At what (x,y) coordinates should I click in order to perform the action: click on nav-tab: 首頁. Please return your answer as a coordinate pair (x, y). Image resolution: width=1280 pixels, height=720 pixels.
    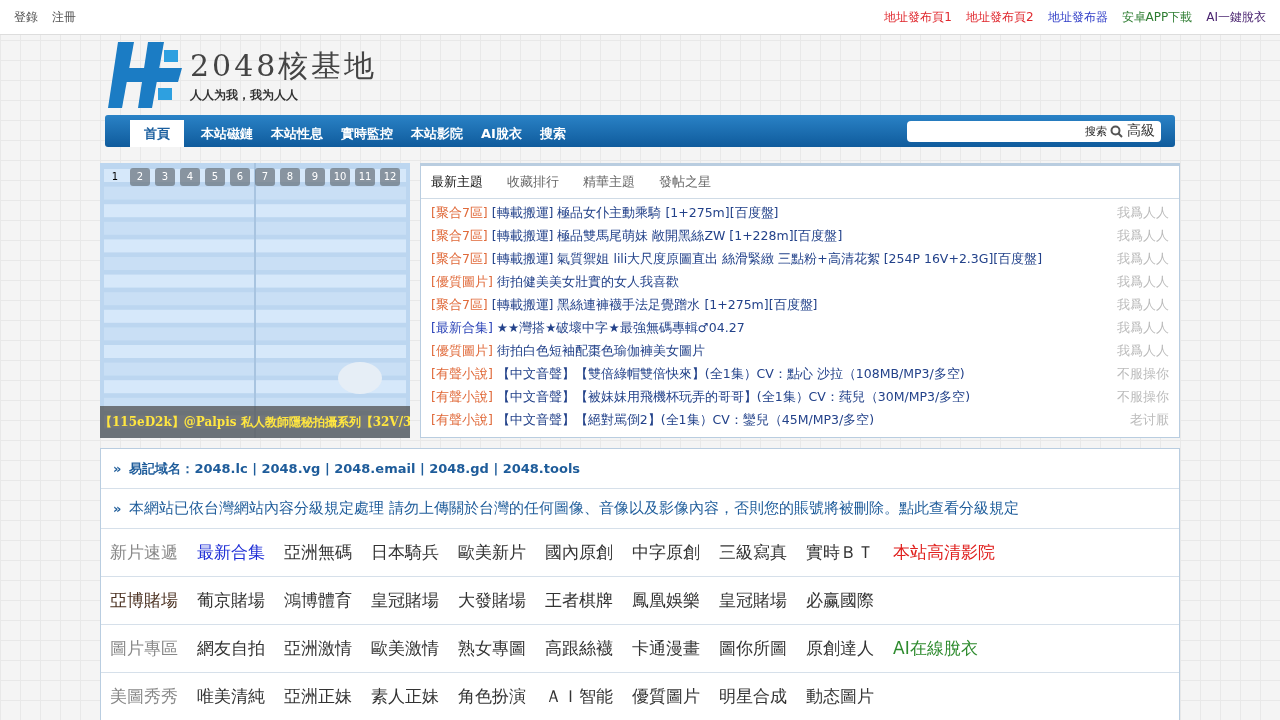
    Looking at the image, I should click on (157, 133).